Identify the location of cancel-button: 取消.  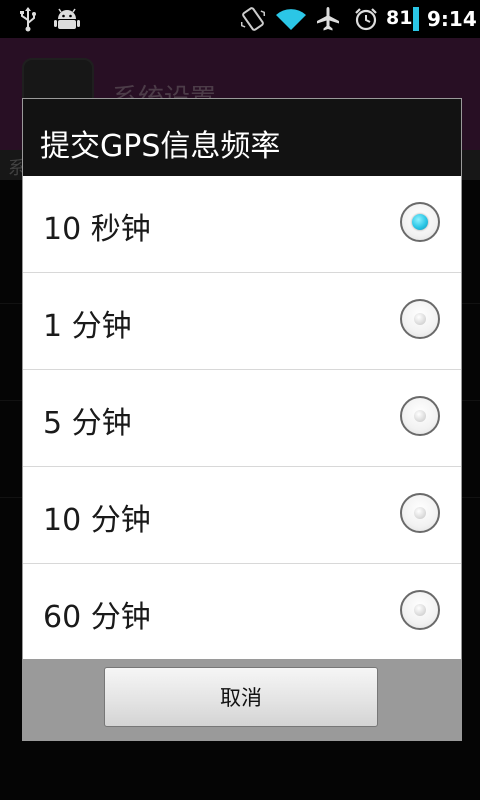
(241, 697).